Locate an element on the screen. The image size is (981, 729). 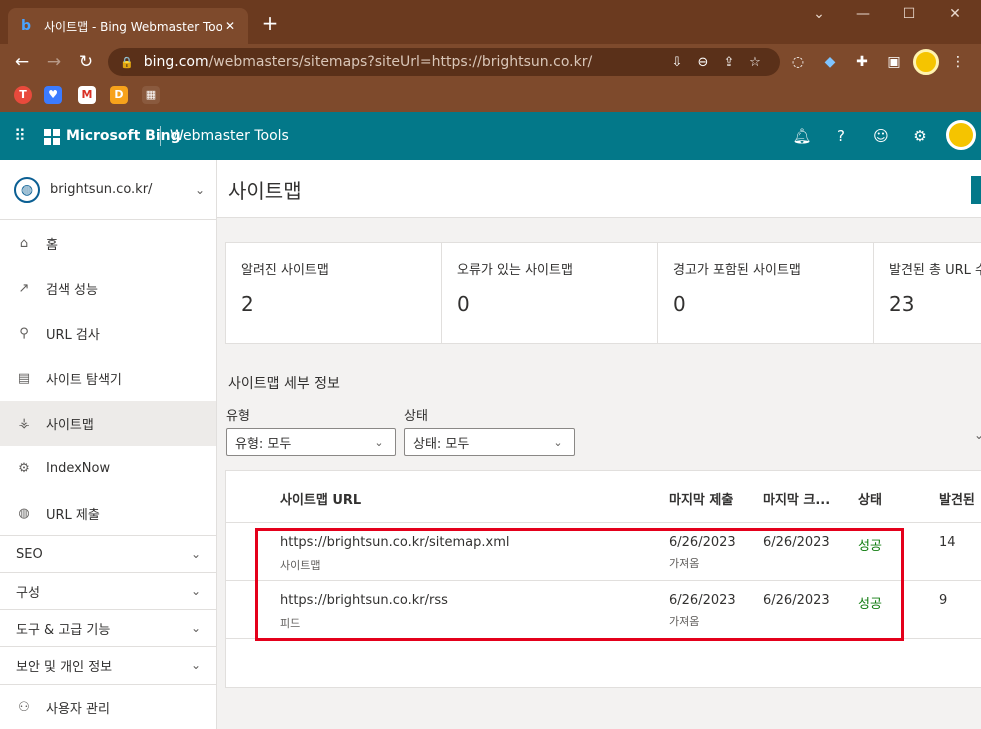
site-selector: ◍ brightsun.co.kr/ ⌄ is located at coordinates (108, 190).